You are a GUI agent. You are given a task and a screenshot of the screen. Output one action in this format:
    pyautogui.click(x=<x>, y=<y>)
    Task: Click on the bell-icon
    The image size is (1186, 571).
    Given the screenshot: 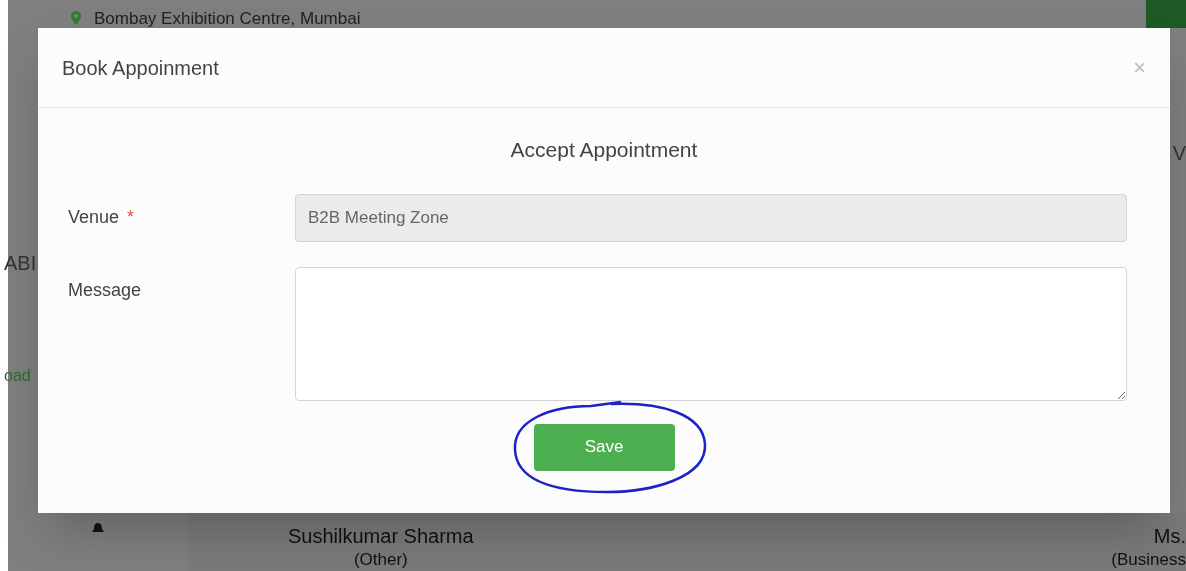 What is the action you would take?
    pyautogui.click(x=98, y=529)
    